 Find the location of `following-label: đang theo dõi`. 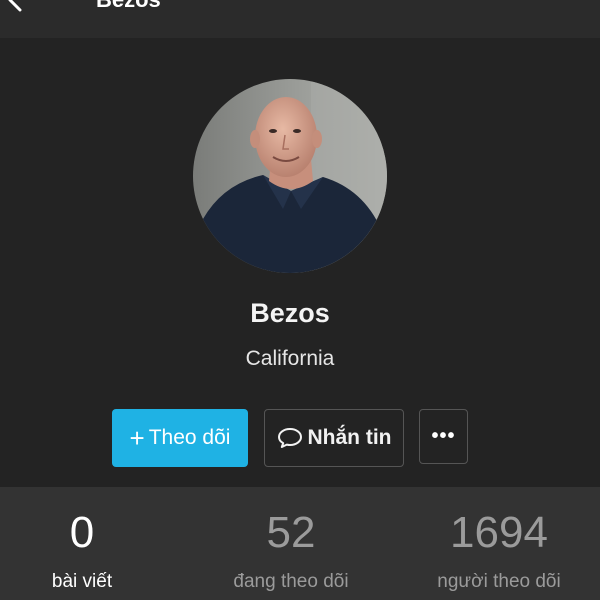

following-label: đang theo dõi is located at coordinates (291, 581).